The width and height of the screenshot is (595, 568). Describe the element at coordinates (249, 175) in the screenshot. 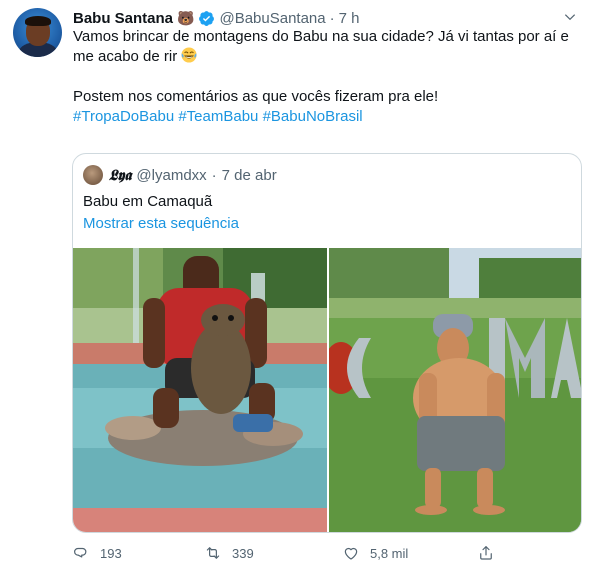

I see `quoted-date: 7 de abr` at that location.